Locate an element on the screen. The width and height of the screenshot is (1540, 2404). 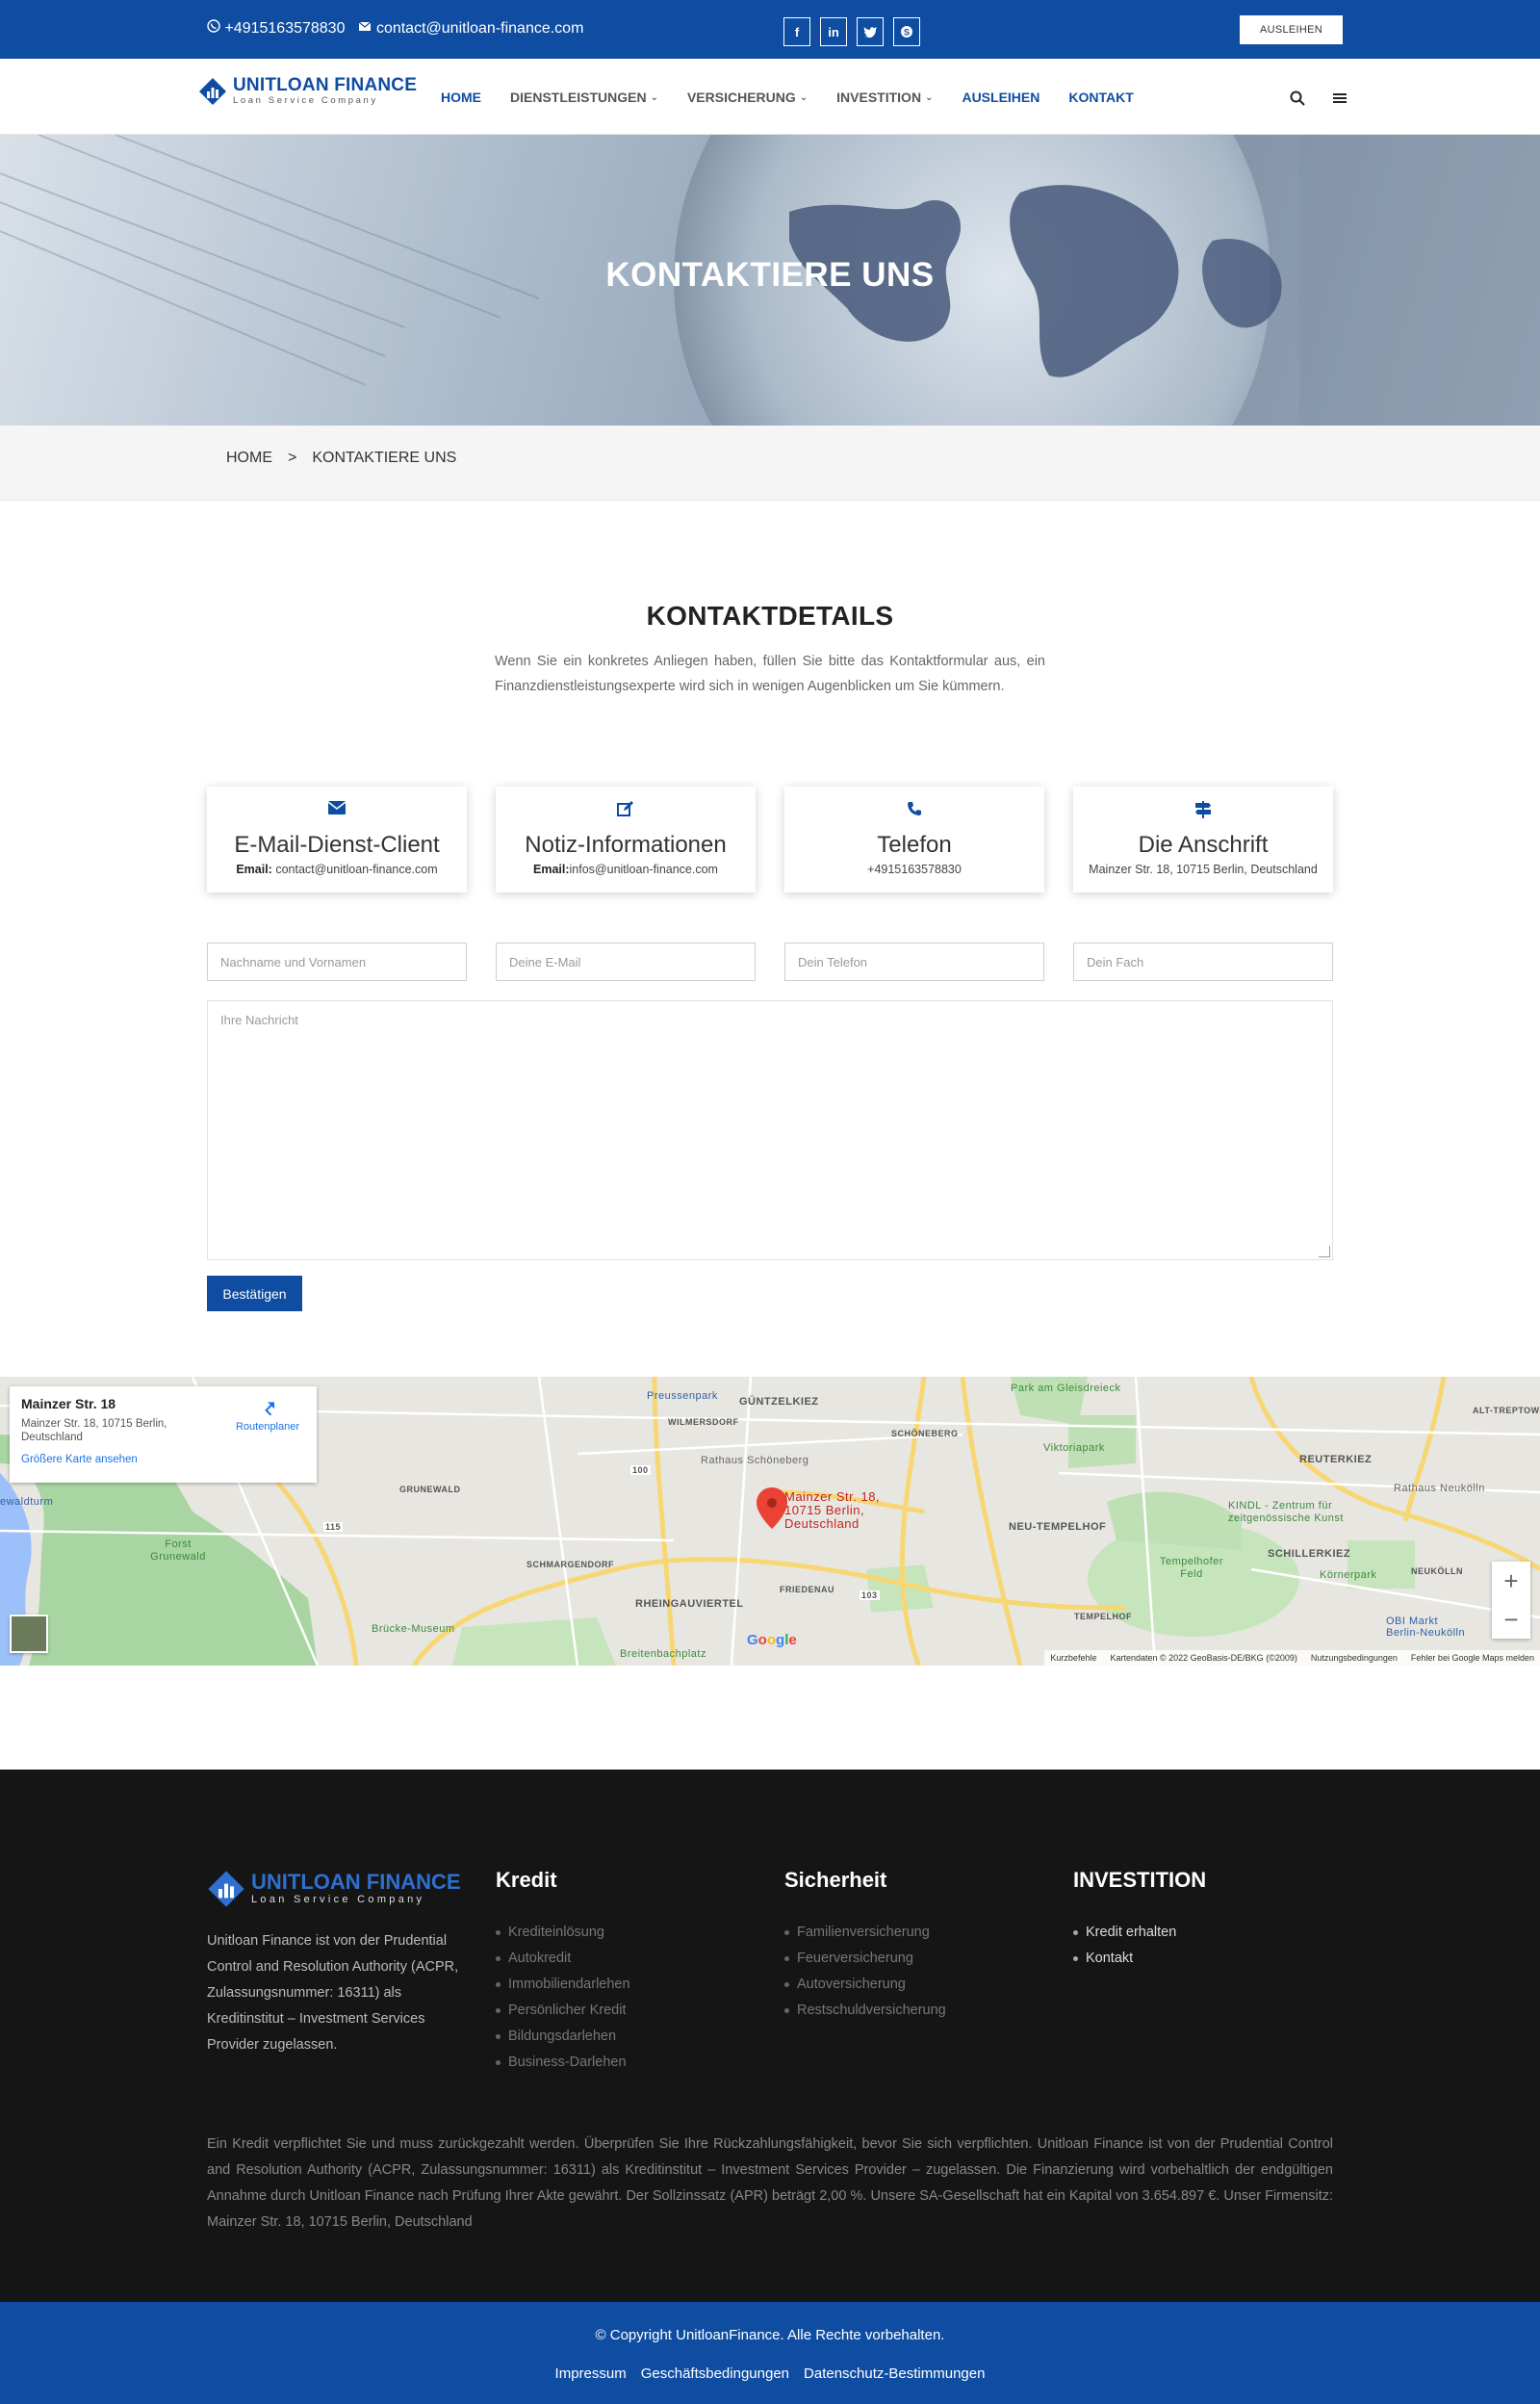
zoom-in-button: + is located at coordinates (1511, 1581).